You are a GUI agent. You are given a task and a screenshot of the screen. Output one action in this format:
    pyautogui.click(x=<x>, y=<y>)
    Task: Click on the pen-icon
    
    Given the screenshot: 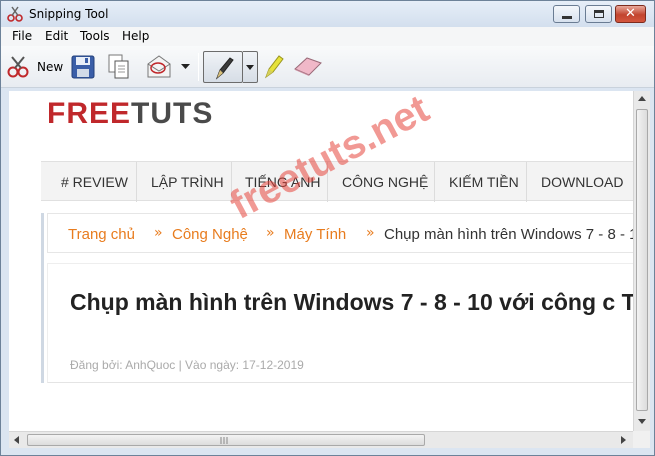 What is the action you would take?
    pyautogui.click(x=224, y=68)
    